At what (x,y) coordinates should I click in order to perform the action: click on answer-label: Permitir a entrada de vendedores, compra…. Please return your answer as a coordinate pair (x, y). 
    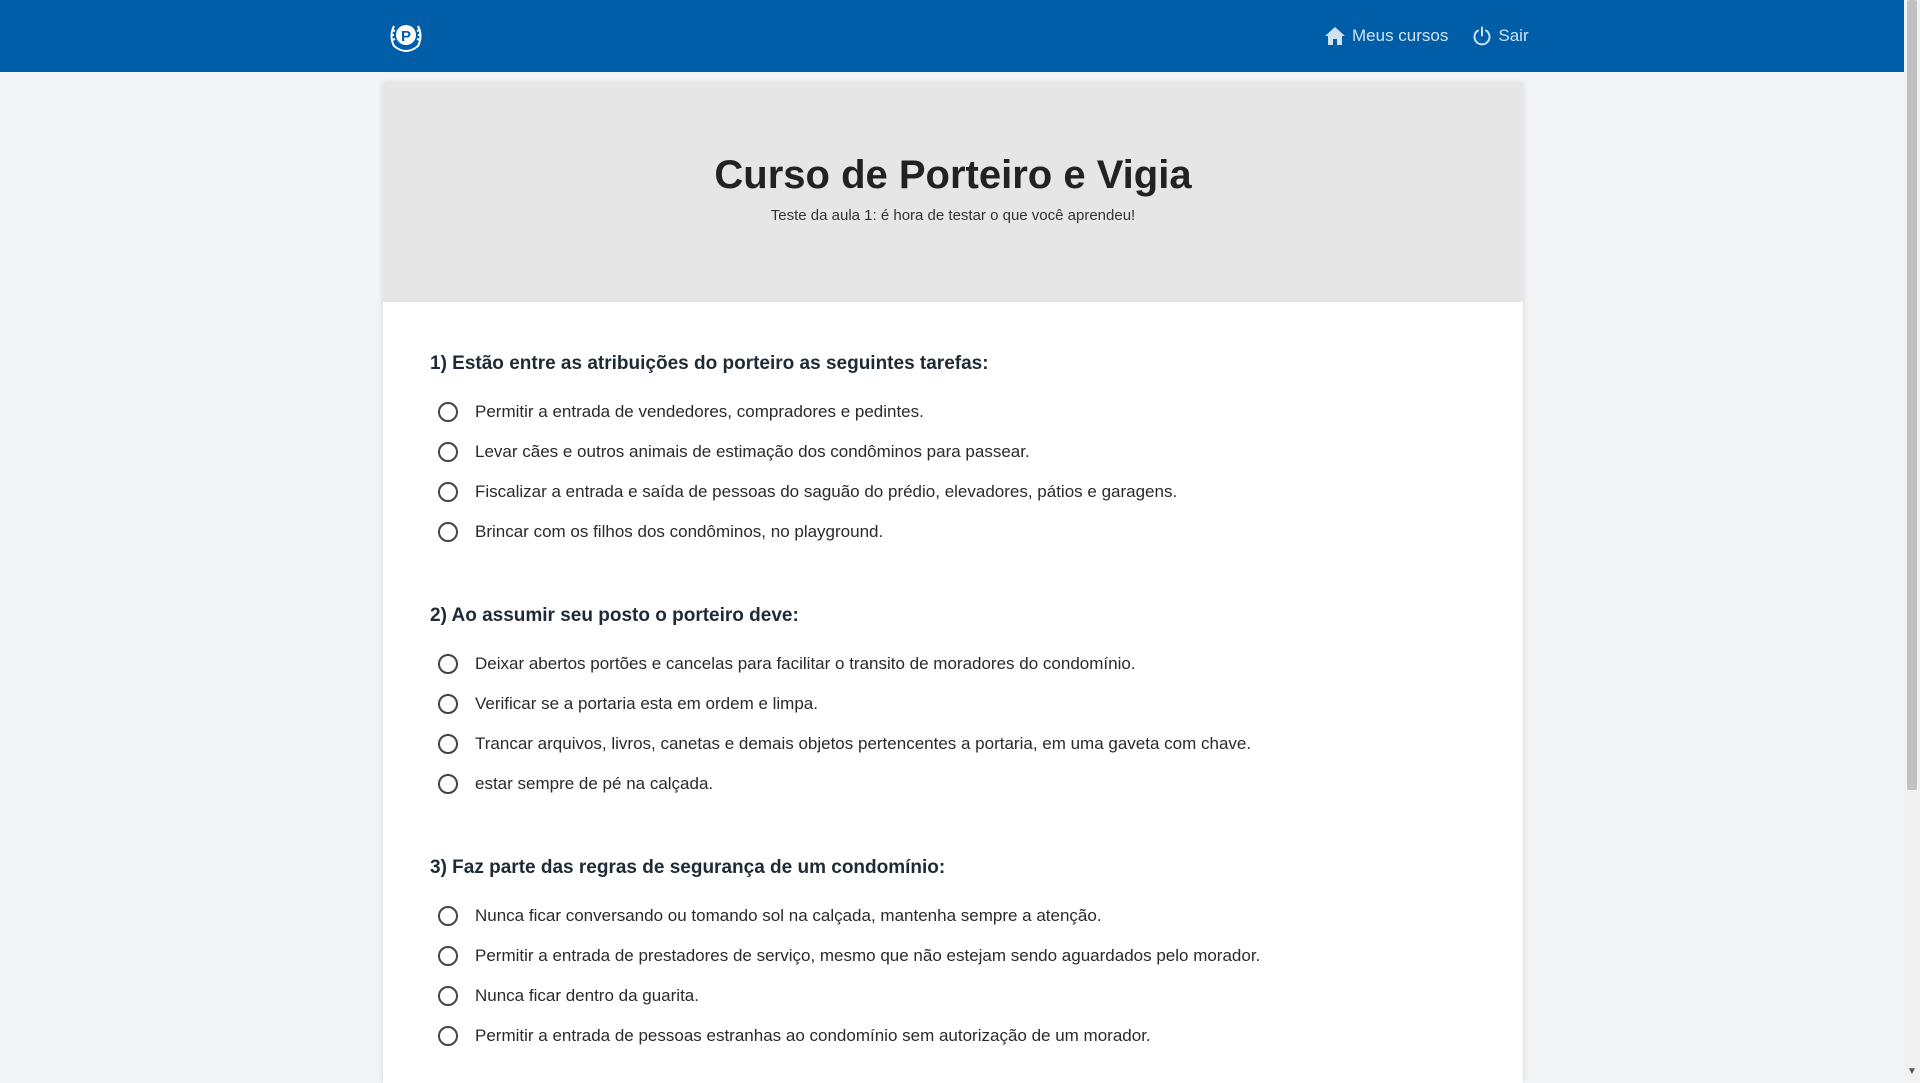
    Looking at the image, I should click on (699, 412).